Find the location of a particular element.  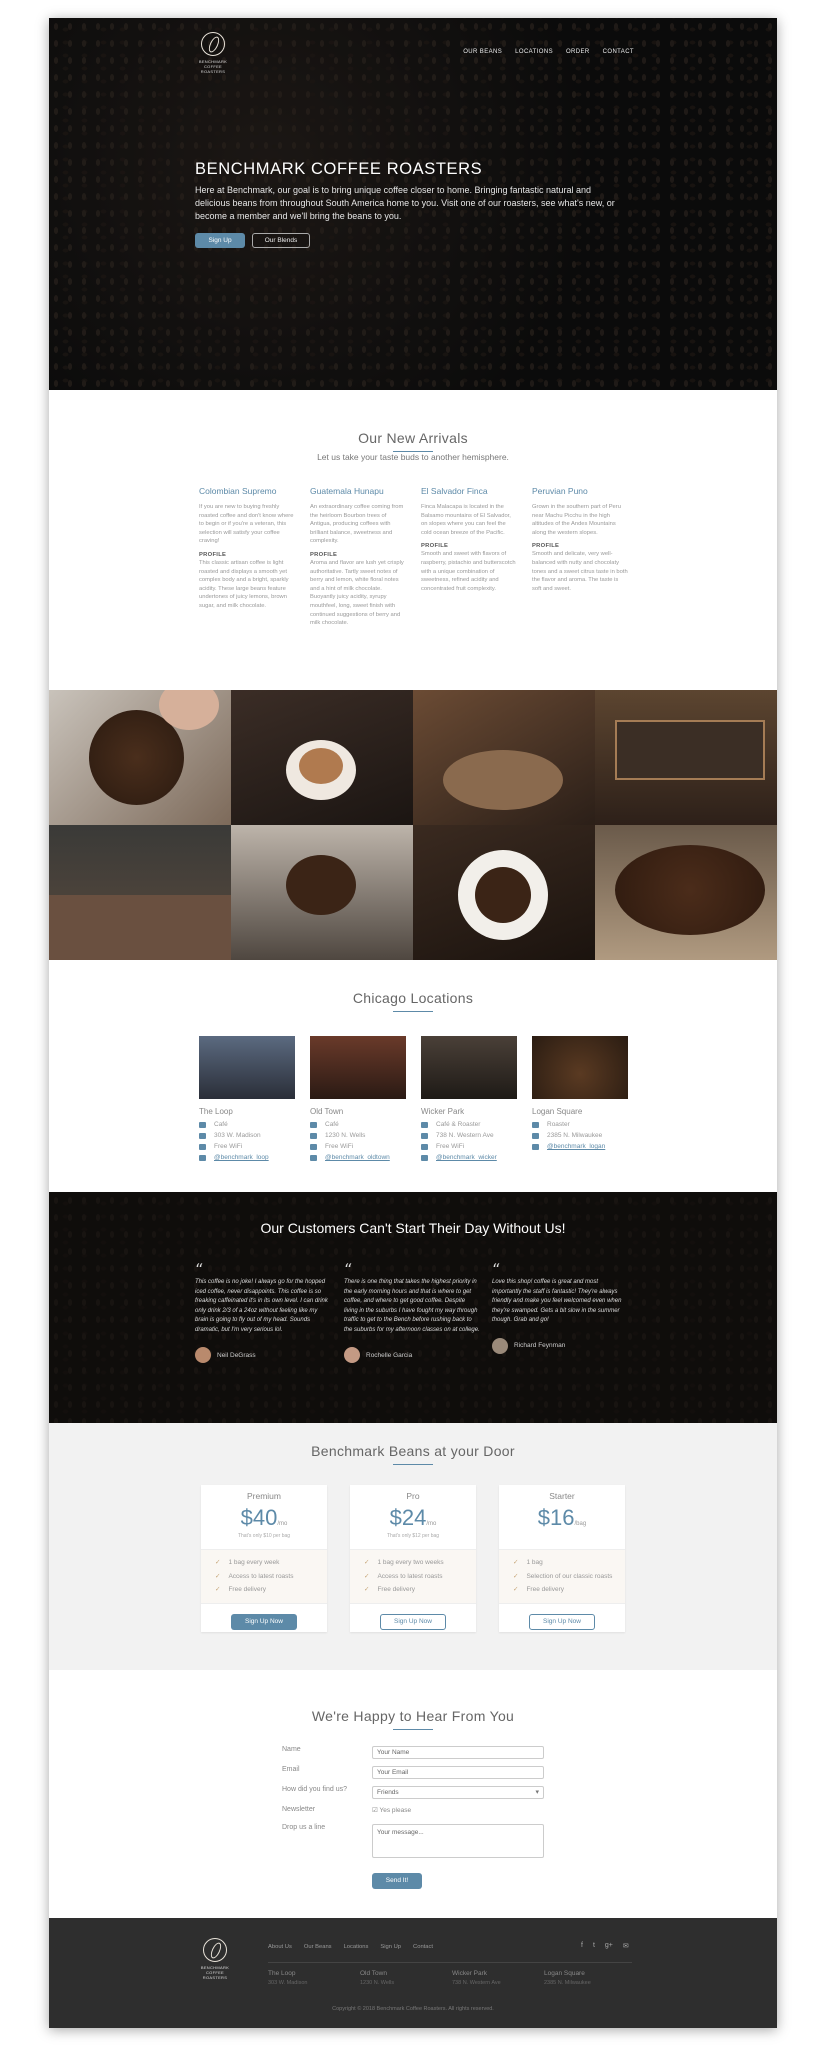

title-divider is located at coordinates (413, 1729).